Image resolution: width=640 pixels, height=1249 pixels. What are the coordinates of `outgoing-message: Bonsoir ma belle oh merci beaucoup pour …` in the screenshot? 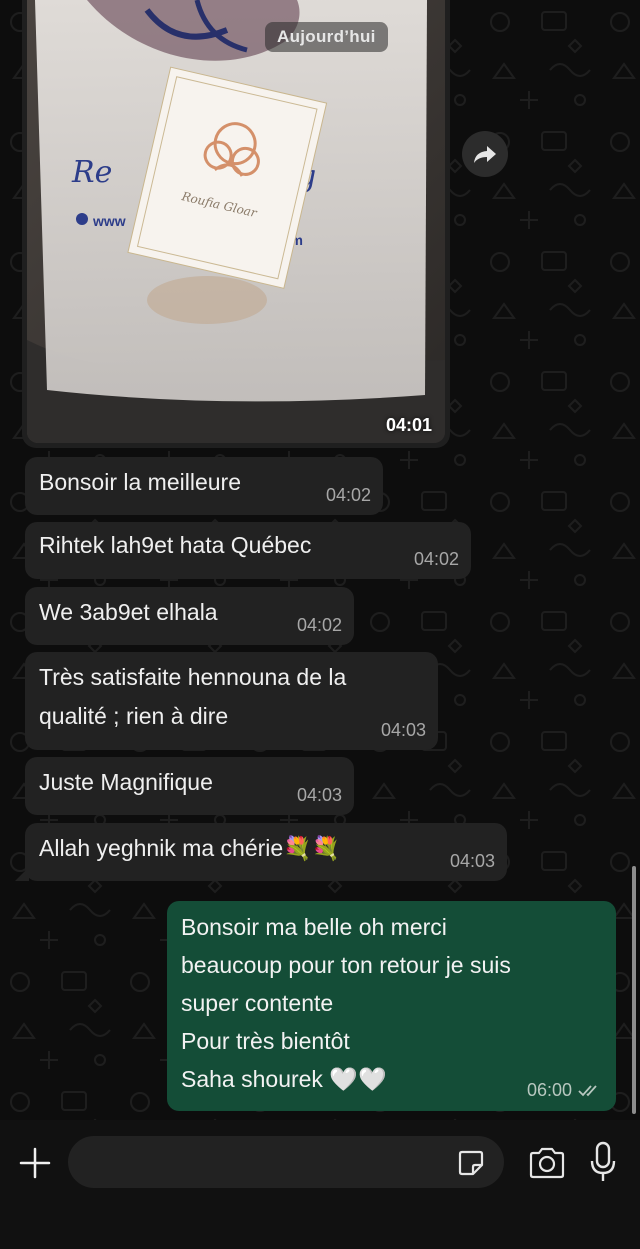 It's located at (391, 1006).